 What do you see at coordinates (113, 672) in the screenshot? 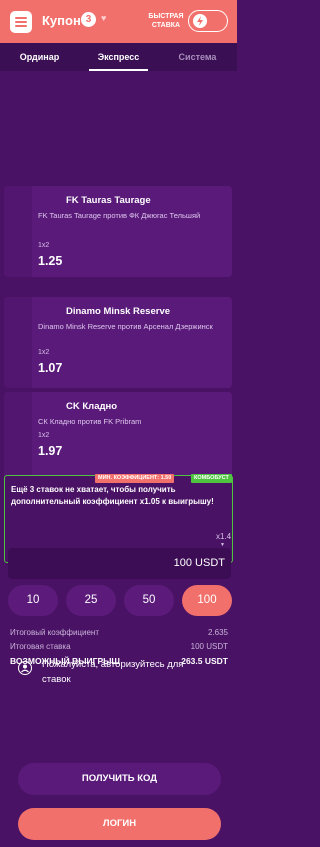
I see `auth-notice: Пожалуйста, авторизуйтесь для ставок` at bounding box center [113, 672].